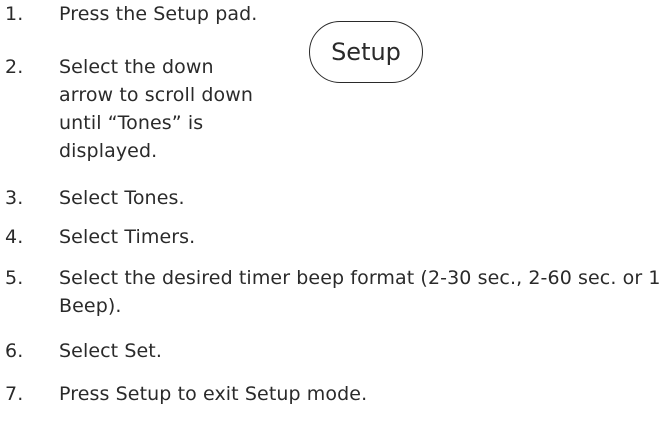  I want to click on step-number: 4., so click(14, 237).